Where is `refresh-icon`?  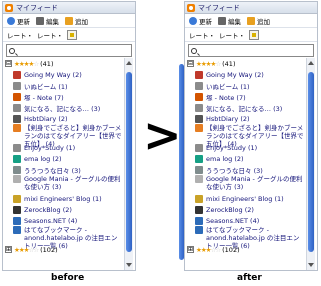
refresh-icon is located at coordinates (11, 20).